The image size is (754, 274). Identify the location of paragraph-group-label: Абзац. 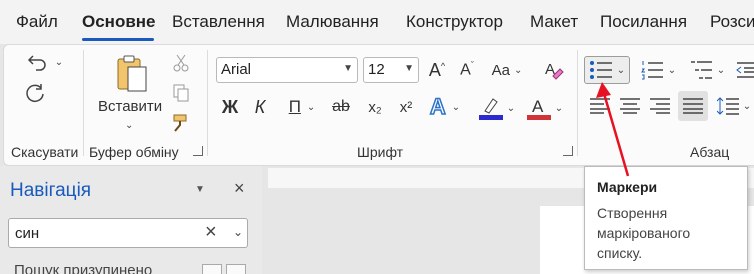
(710, 152).